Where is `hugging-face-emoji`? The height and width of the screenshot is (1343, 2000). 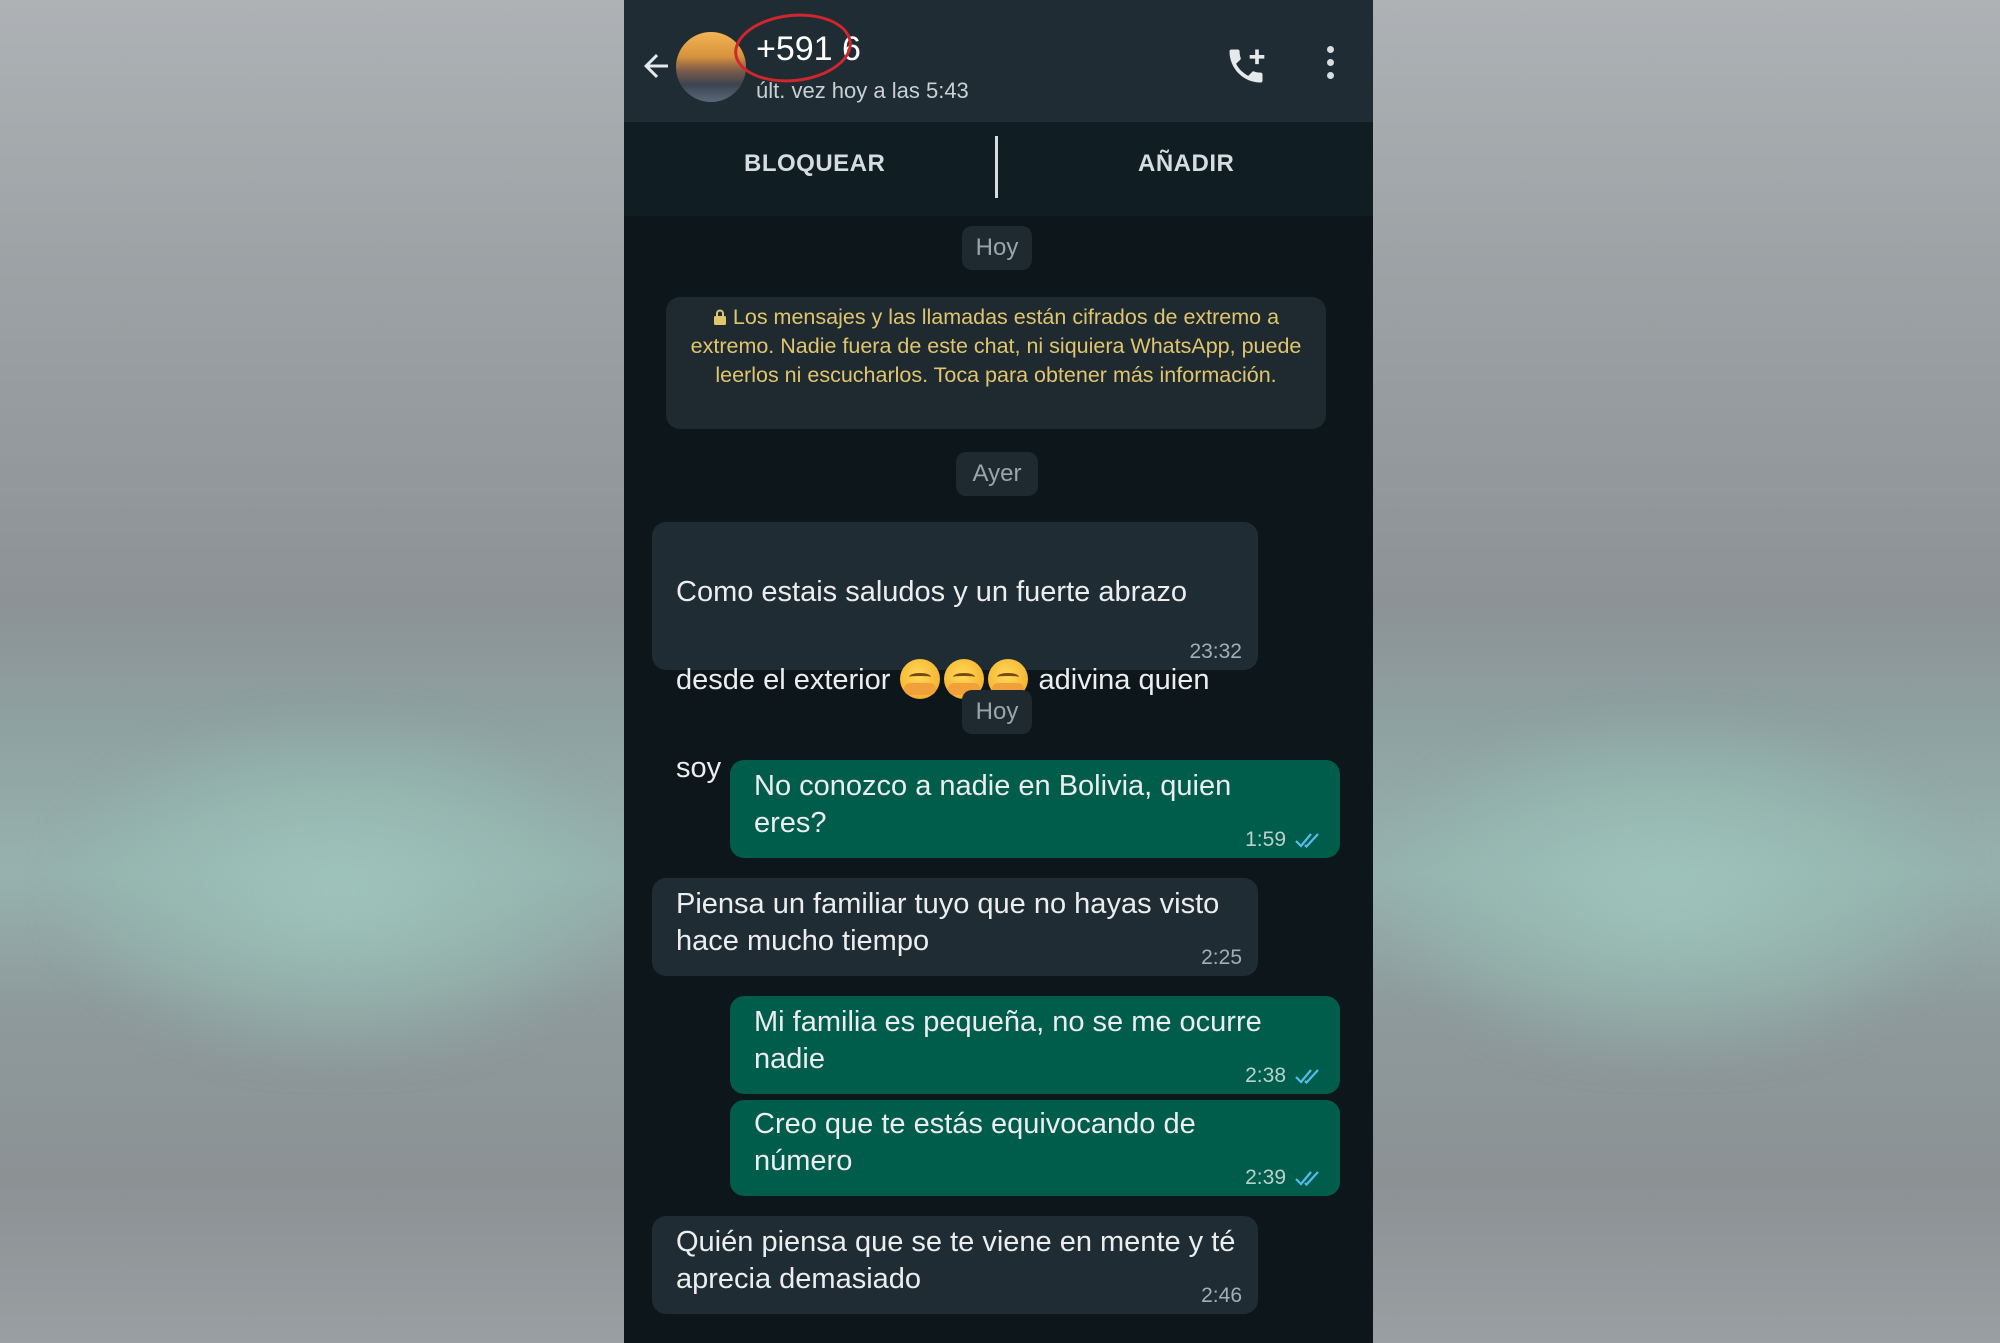 hugging-face-emoji is located at coordinates (920, 679).